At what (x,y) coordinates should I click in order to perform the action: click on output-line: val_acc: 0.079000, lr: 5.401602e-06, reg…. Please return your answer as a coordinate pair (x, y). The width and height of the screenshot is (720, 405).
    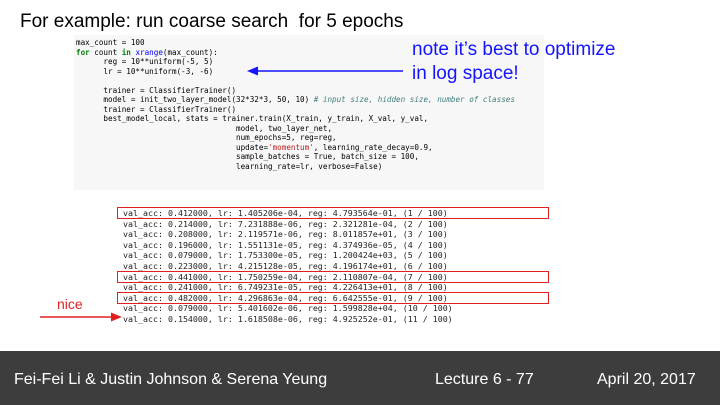
    Looking at the image, I should click on (288, 308).